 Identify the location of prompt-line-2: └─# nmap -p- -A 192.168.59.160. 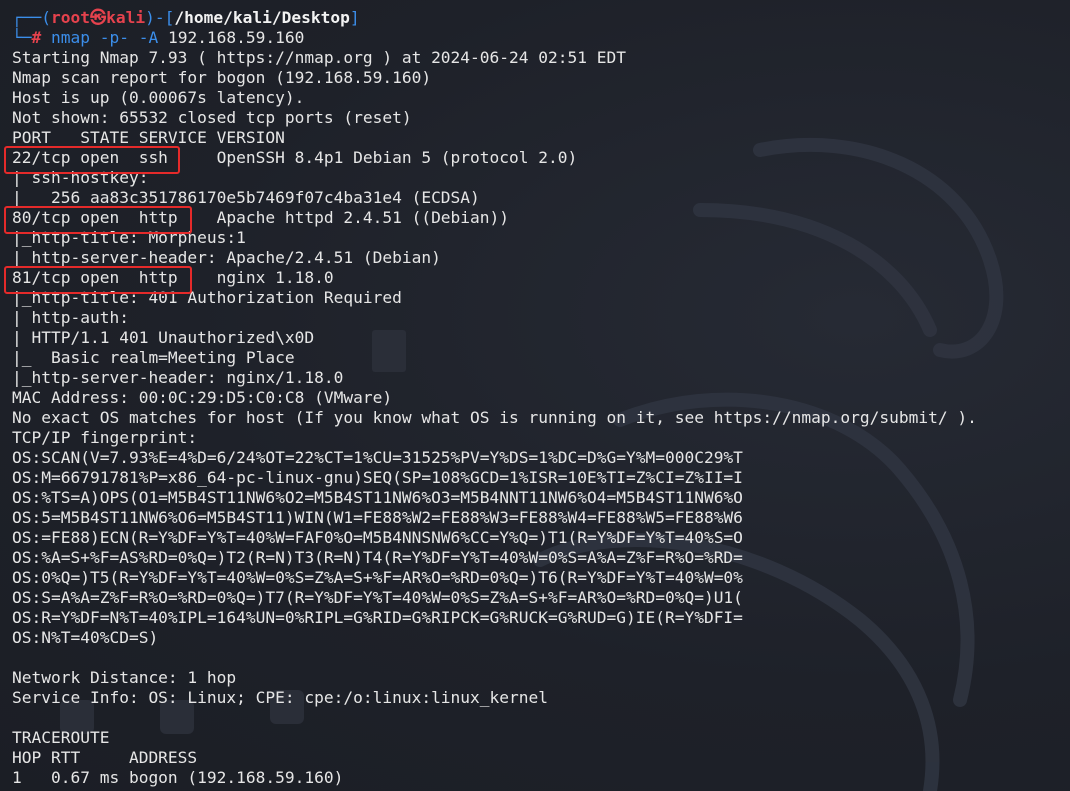
(494, 38).